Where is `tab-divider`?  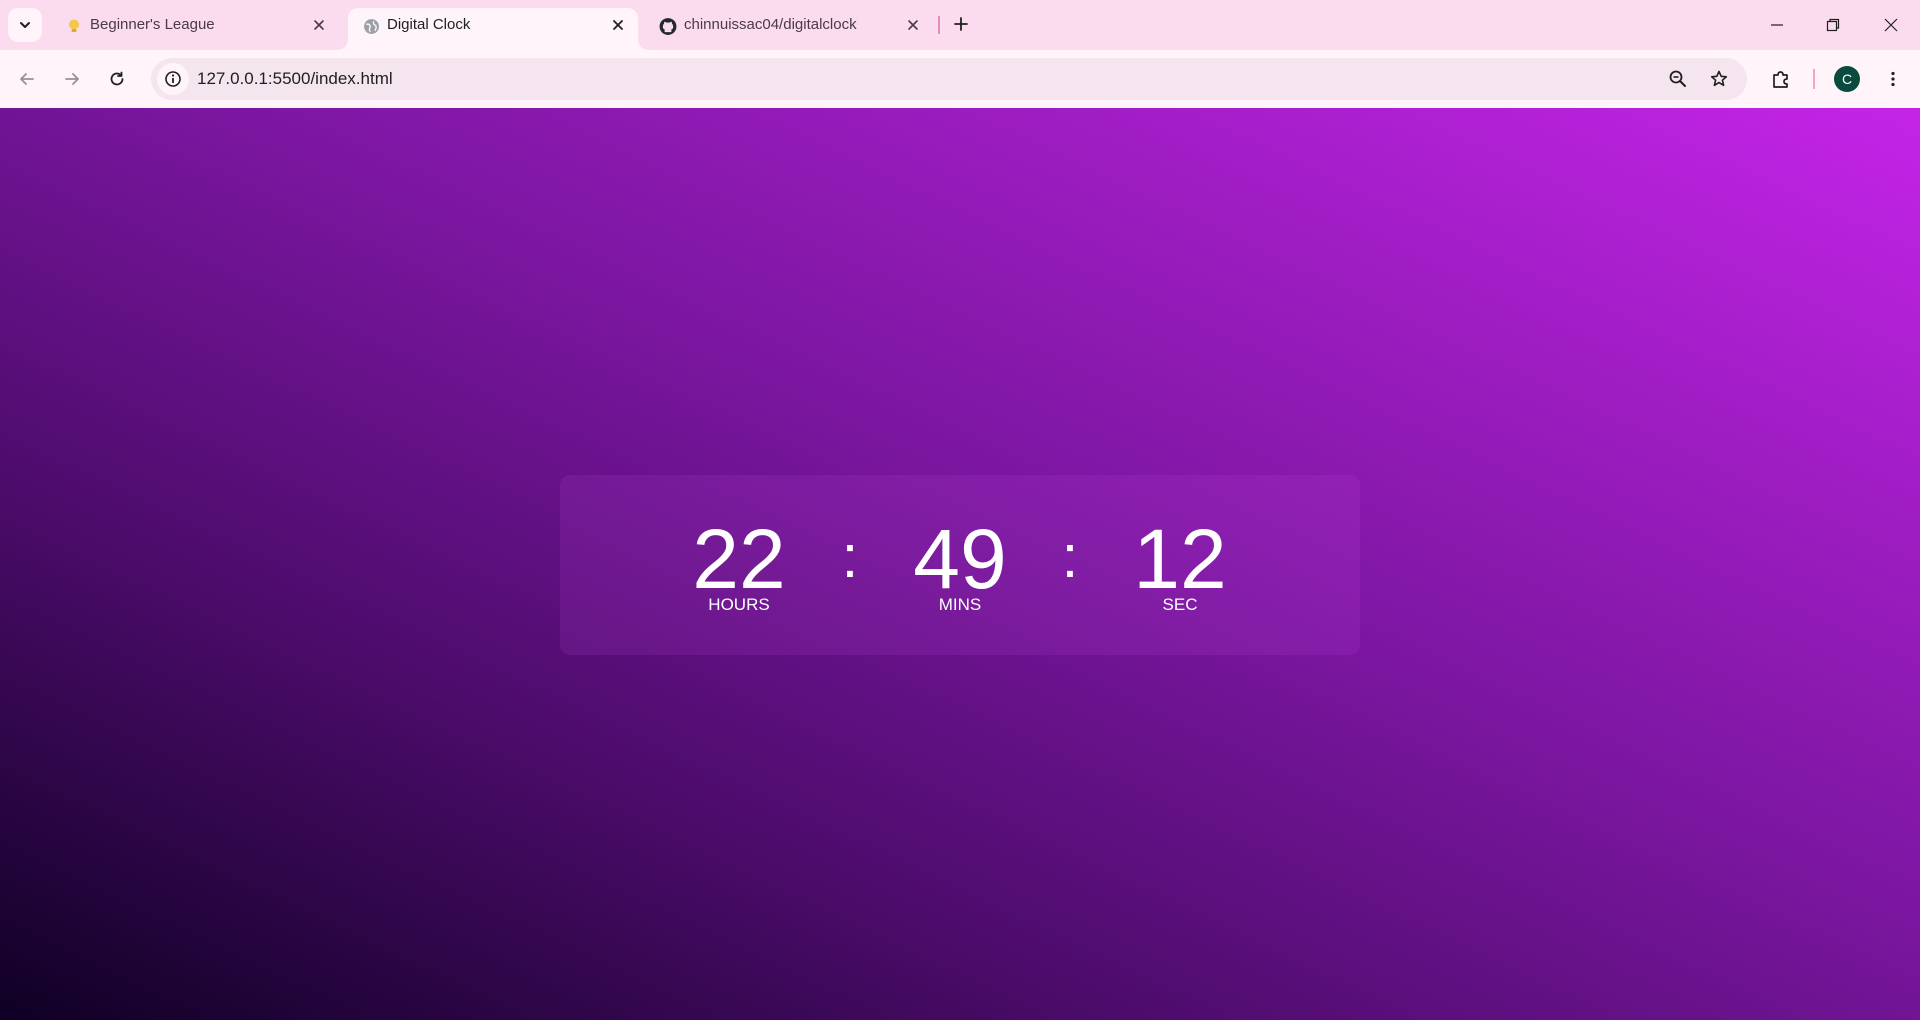
tab-divider is located at coordinates (939, 25).